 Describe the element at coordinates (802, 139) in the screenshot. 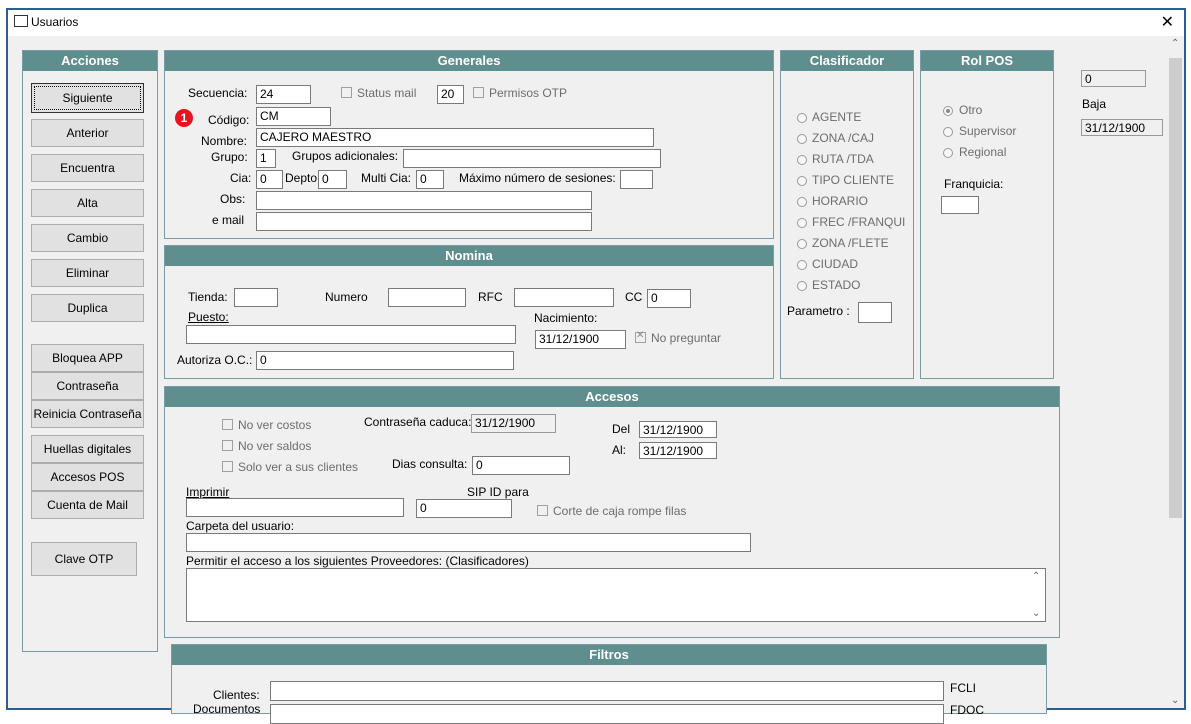

I see `radio-zona-caj` at that location.